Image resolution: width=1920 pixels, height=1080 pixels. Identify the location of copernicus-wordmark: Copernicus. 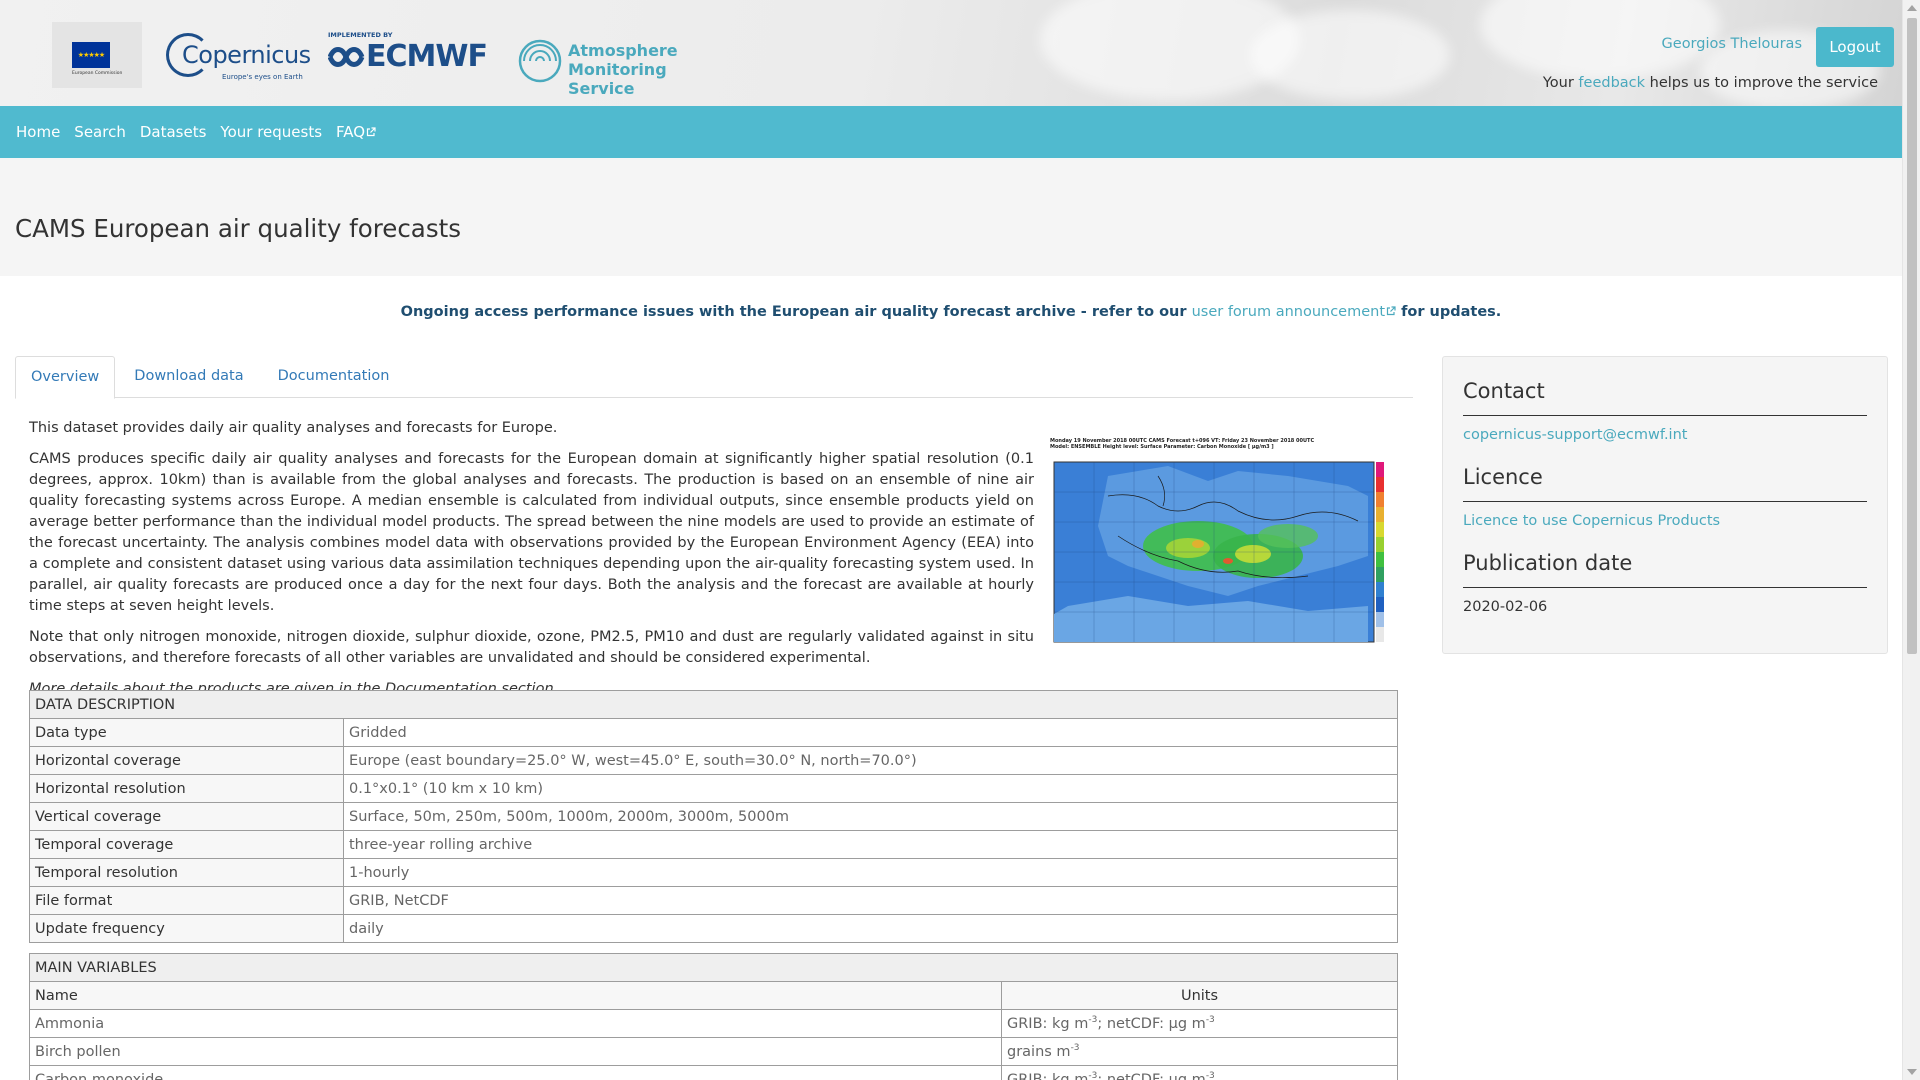
(246, 55).